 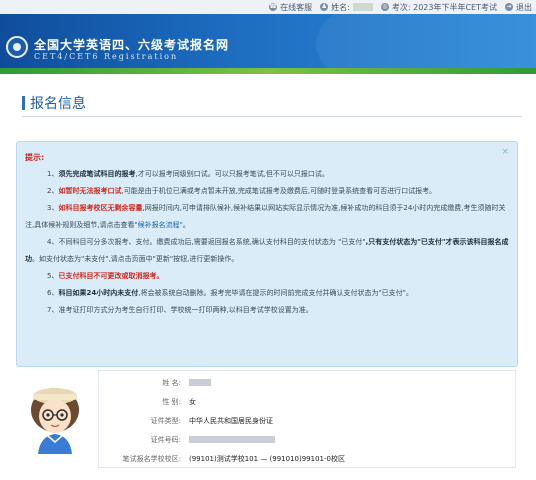 I want to click on item-warning: 如科目报考校区无剩余容量, so click(x=100, y=208).